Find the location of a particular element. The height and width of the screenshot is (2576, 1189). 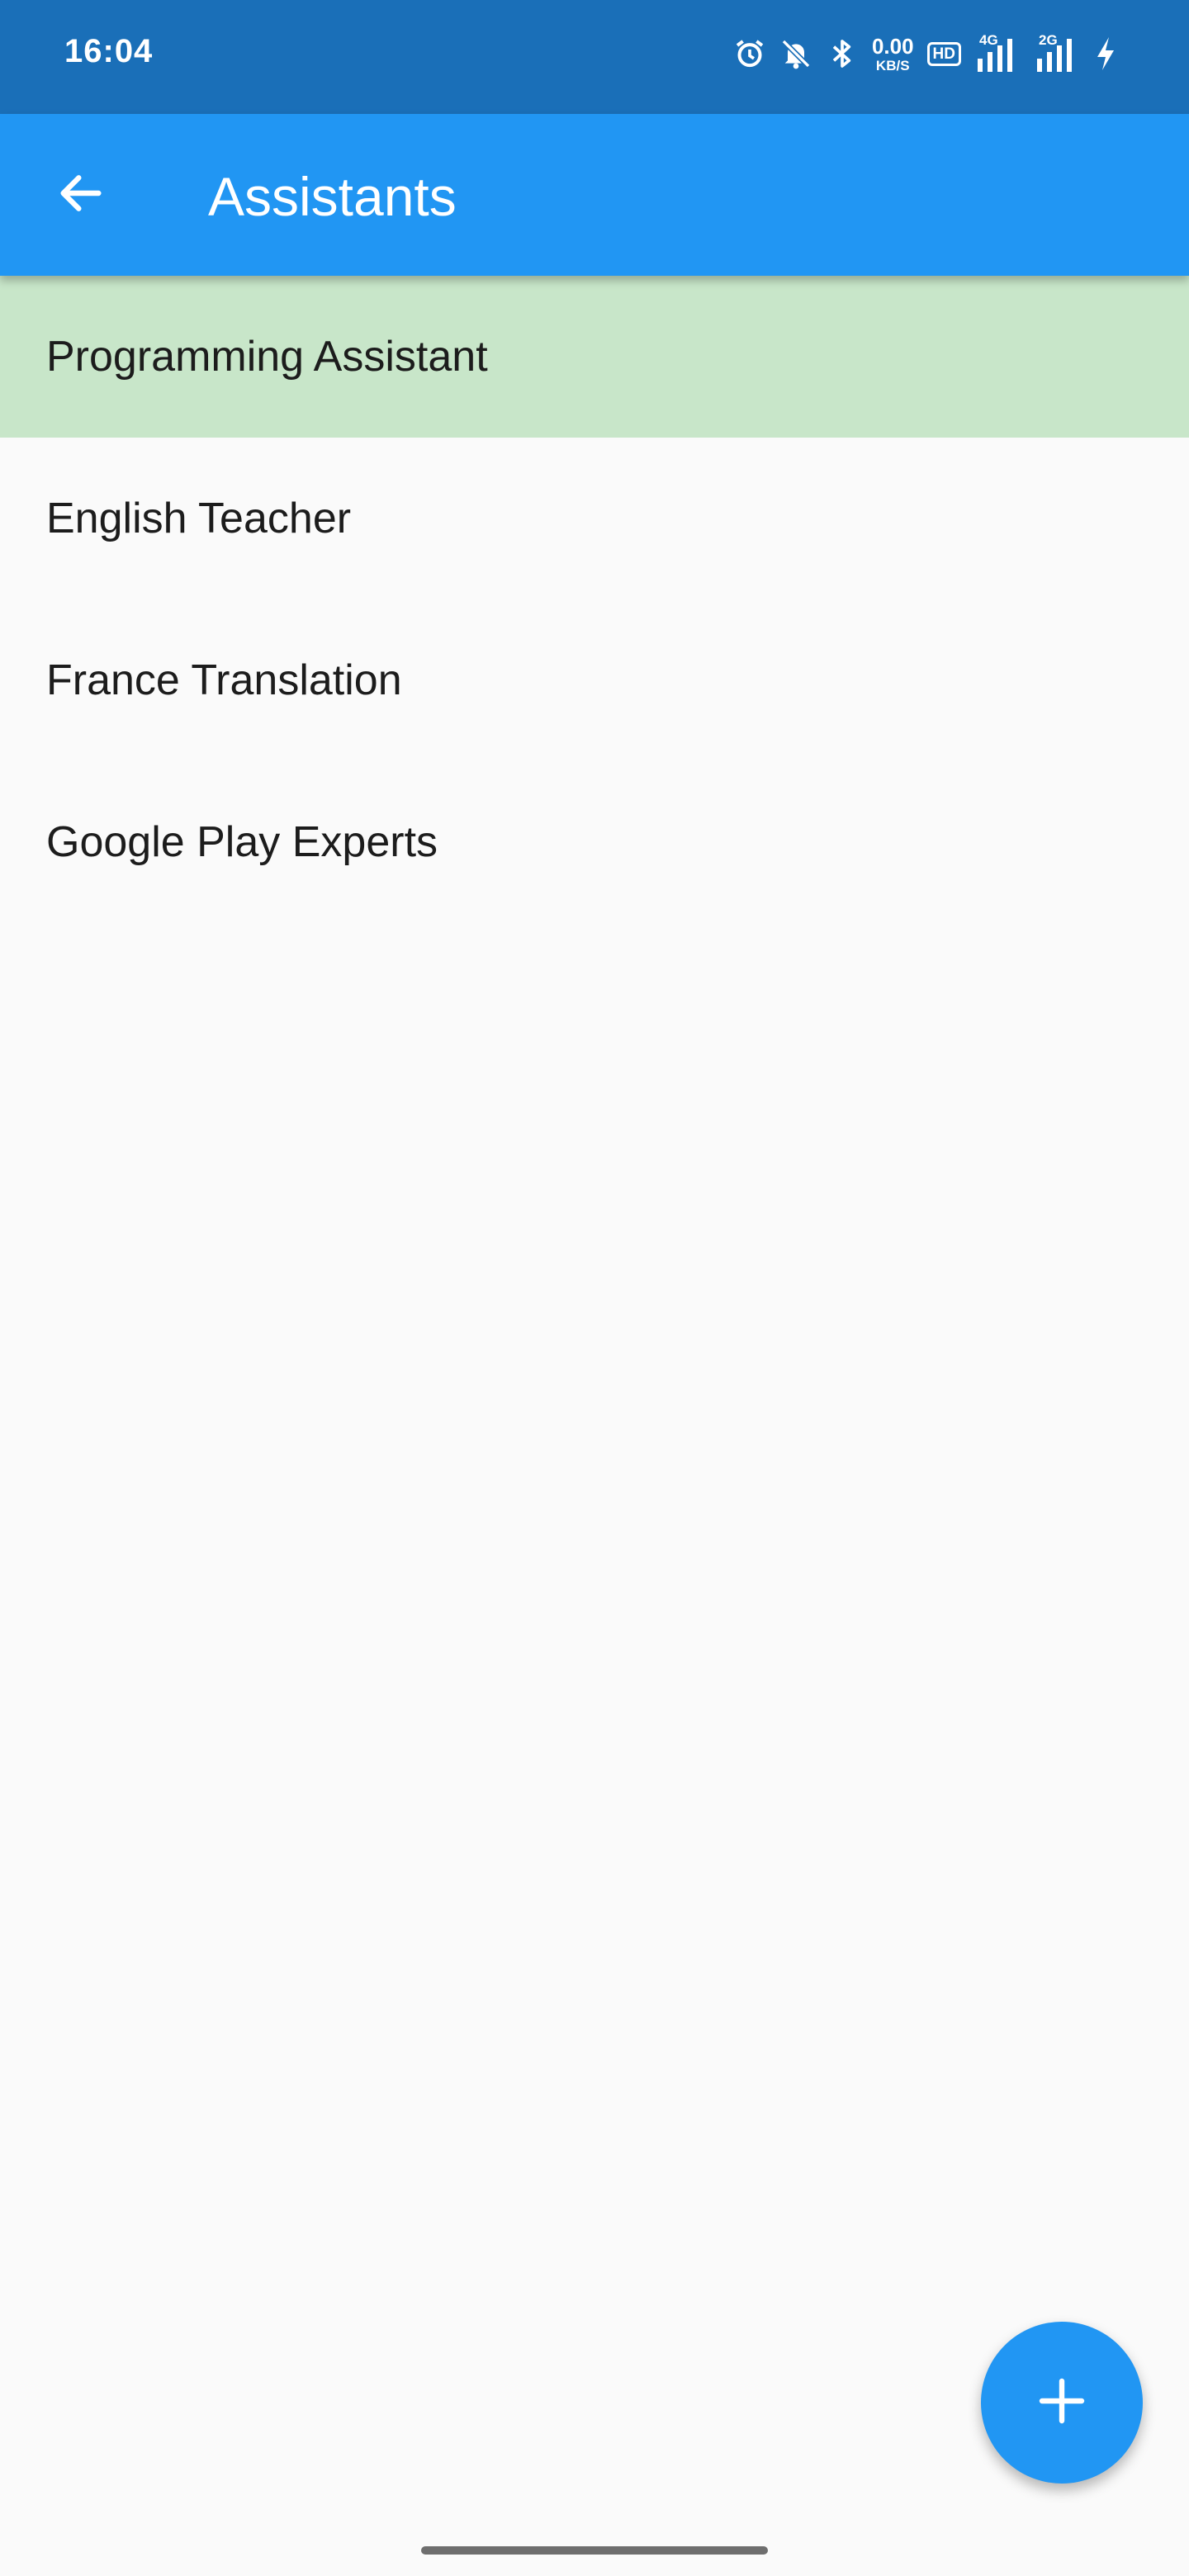

hd-icon: HD is located at coordinates (943, 53).